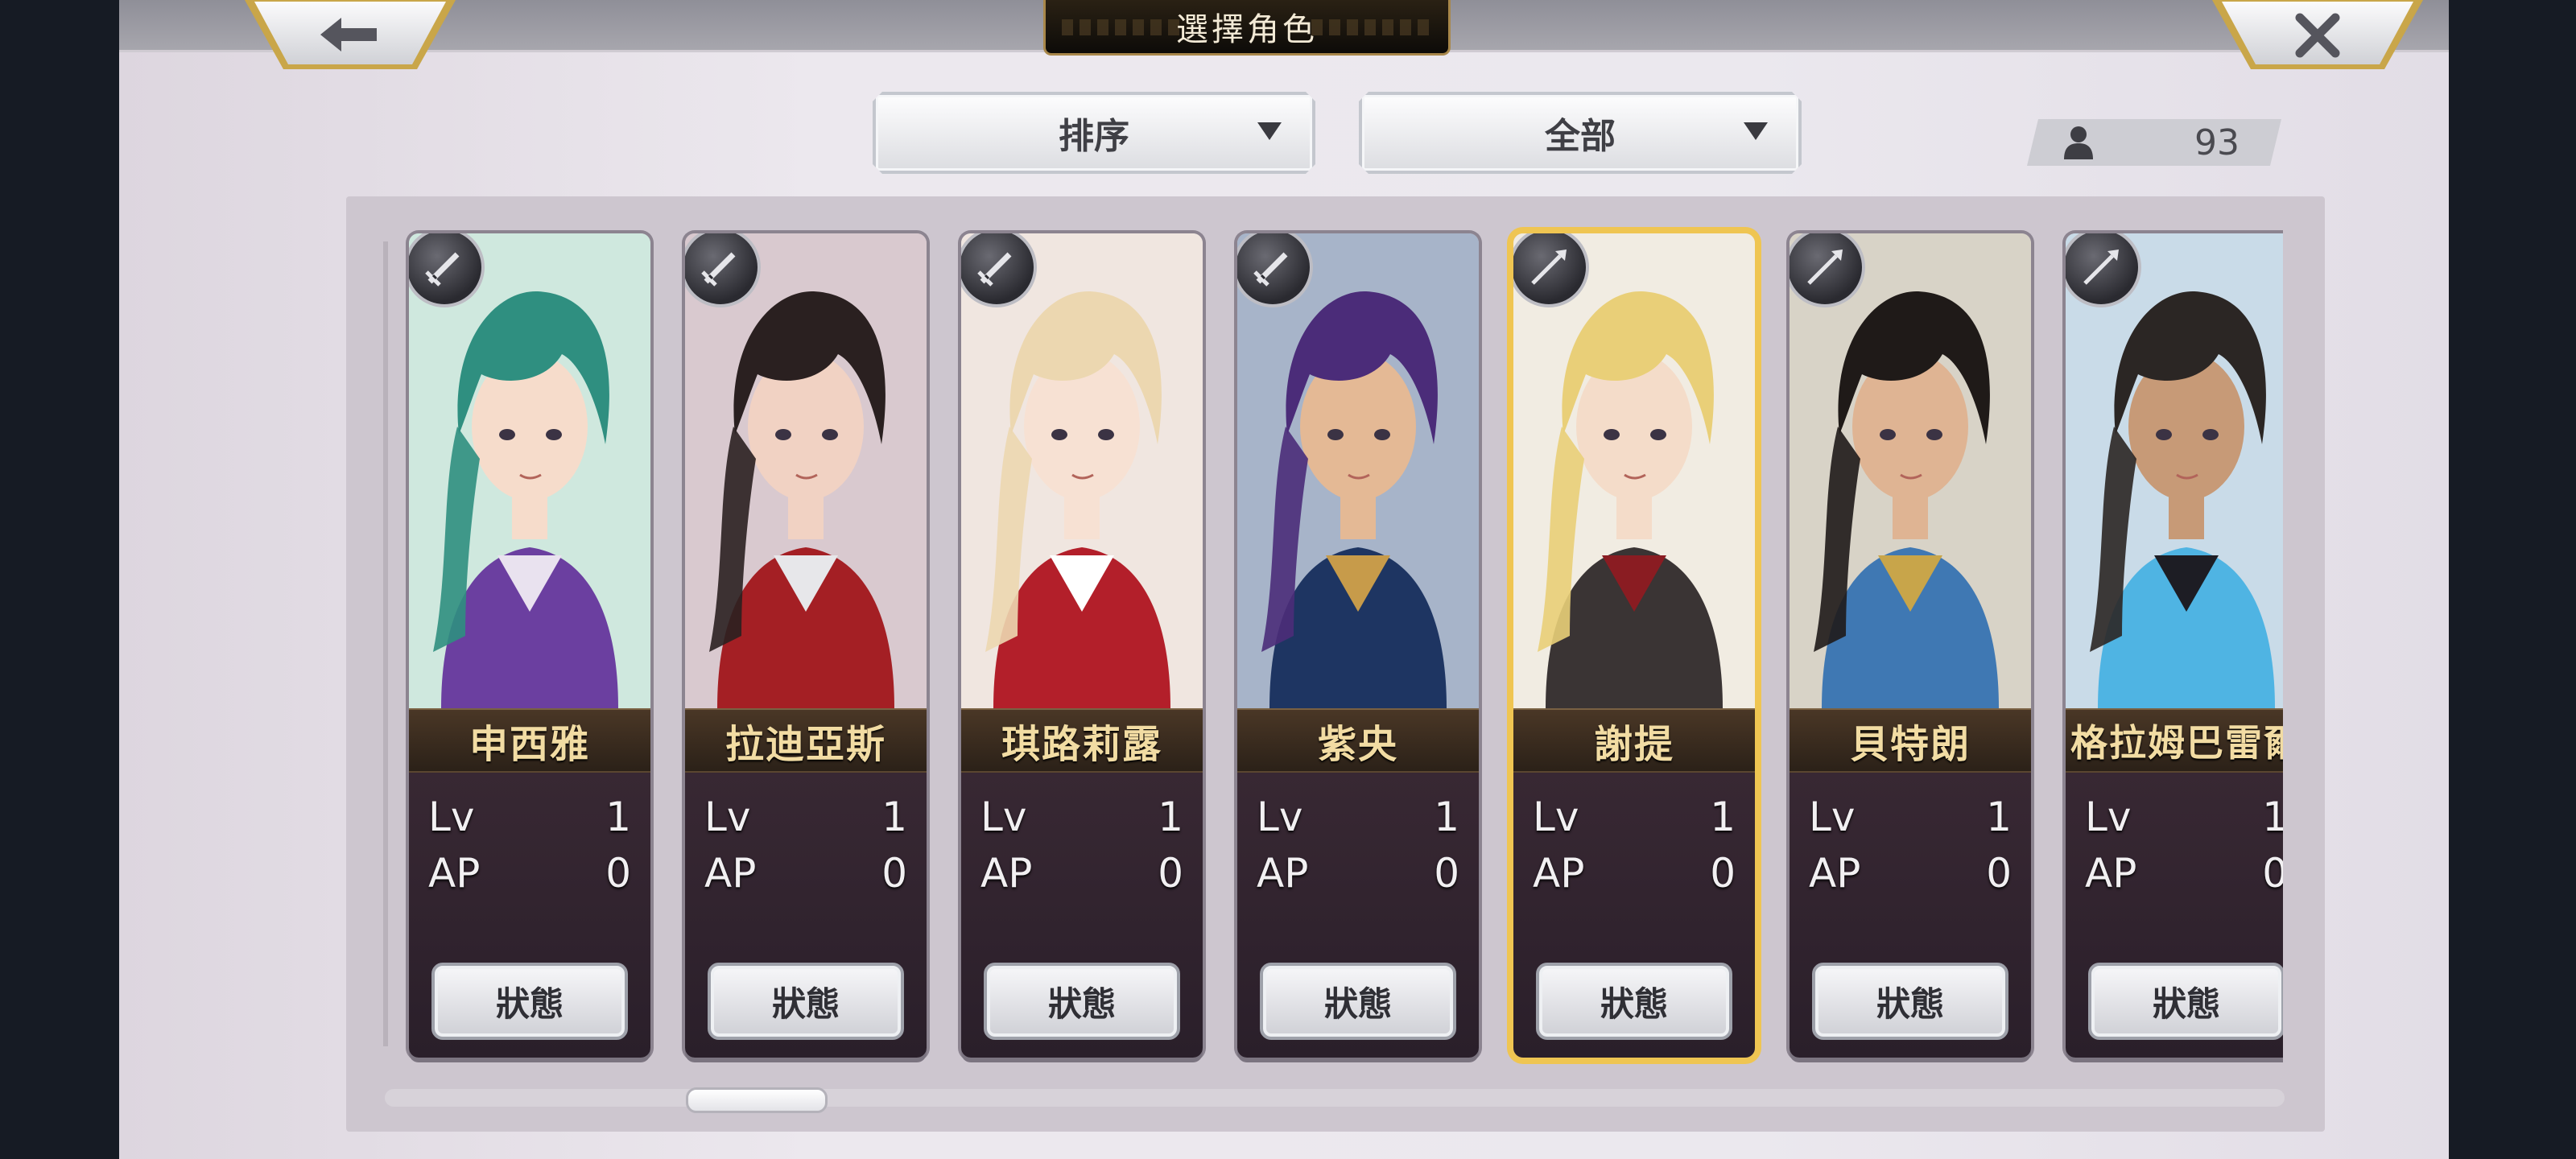 The image size is (2576, 1159). I want to click on back-button, so click(350, 35).